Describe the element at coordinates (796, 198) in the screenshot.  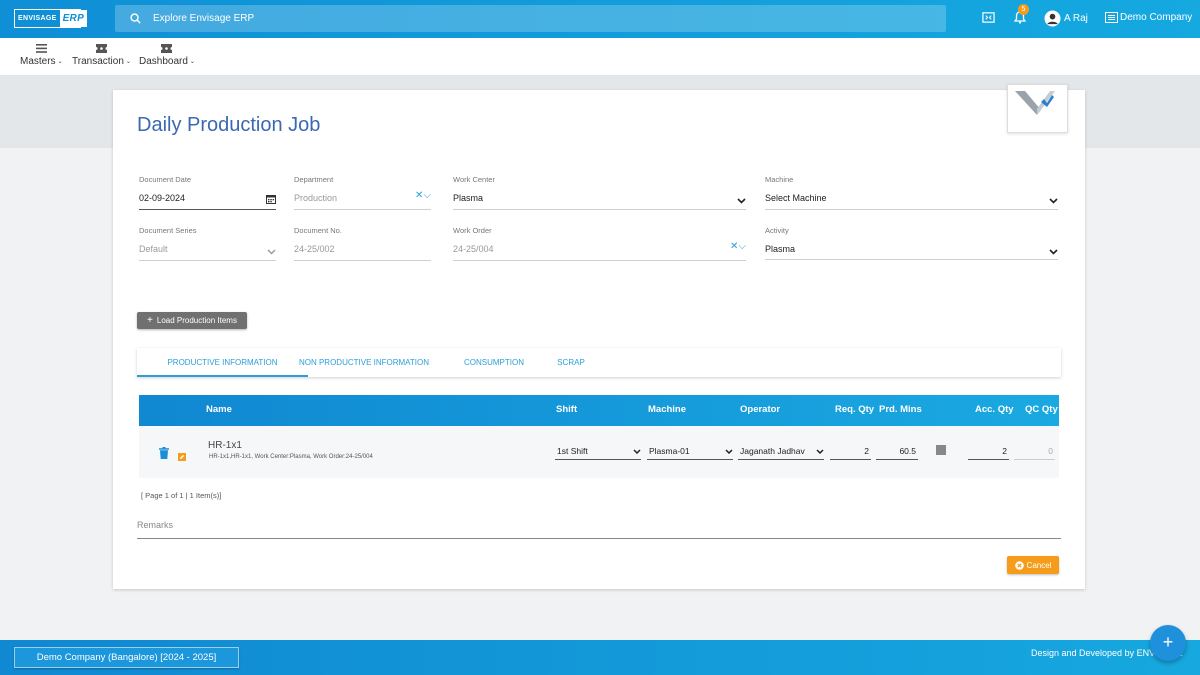
I see `machine-value: Select Machine` at that location.